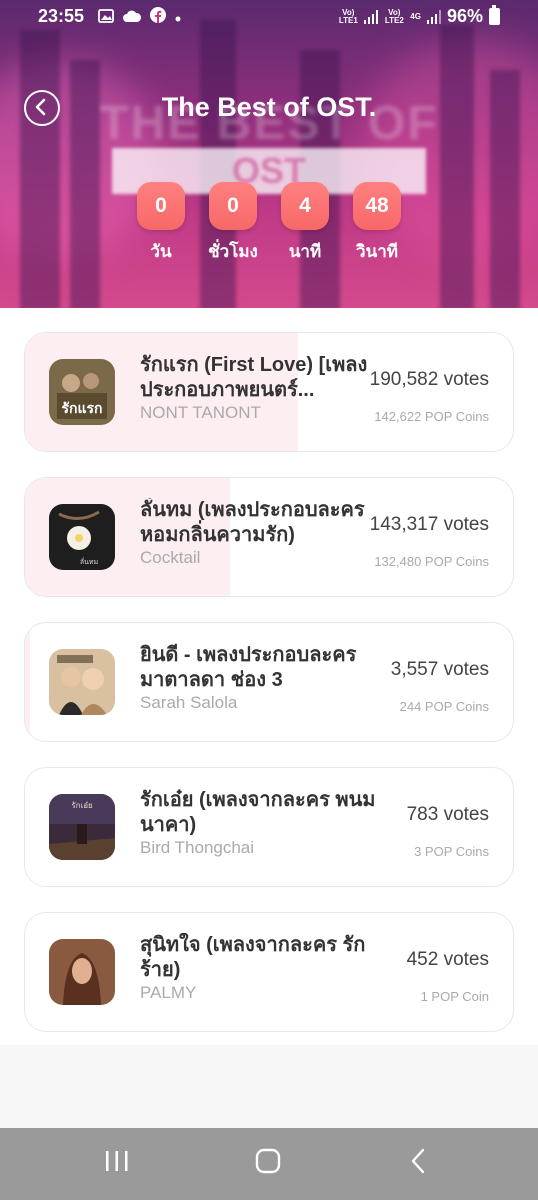 Image resolution: width=538 pixels, height=1200 pixels. I want to click on album-cover: รักแรก, so click(82, 392).